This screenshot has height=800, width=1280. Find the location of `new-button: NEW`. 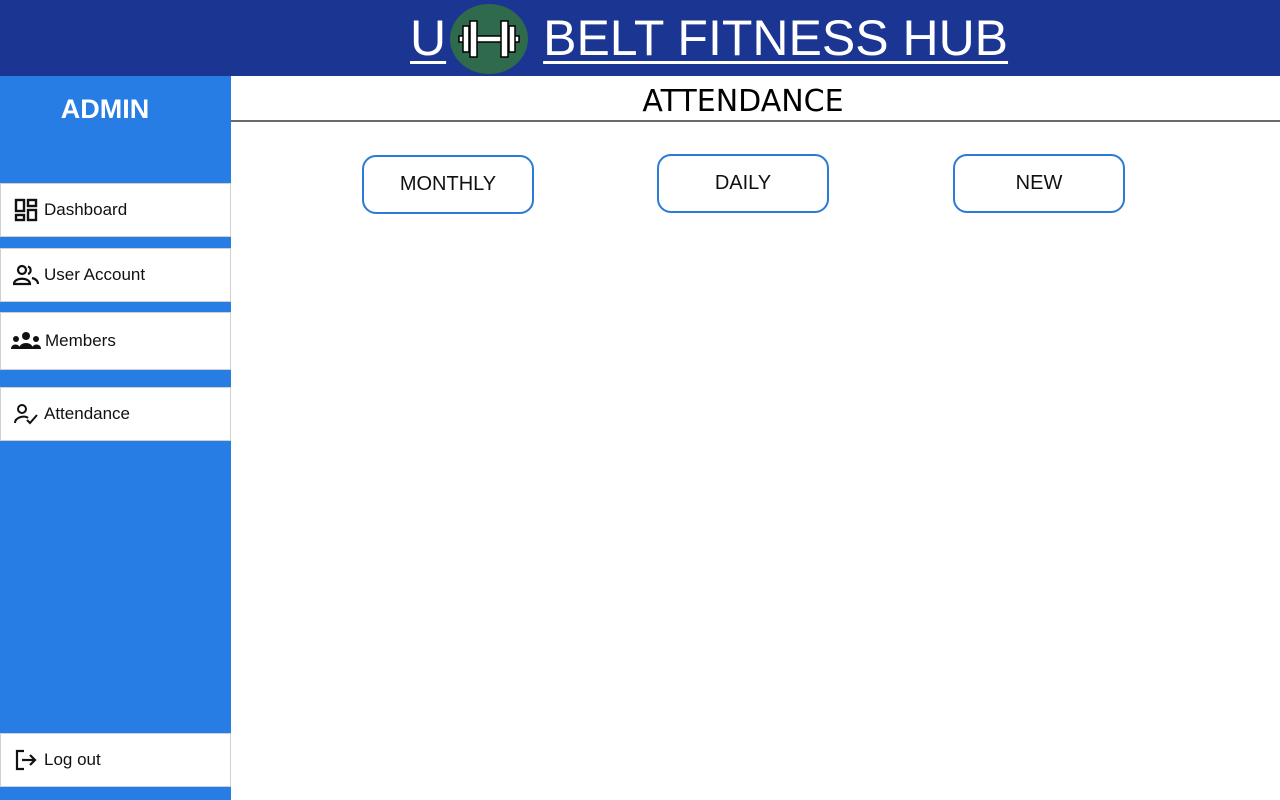

new-button: NEW is located at coordinates (1039, 183).